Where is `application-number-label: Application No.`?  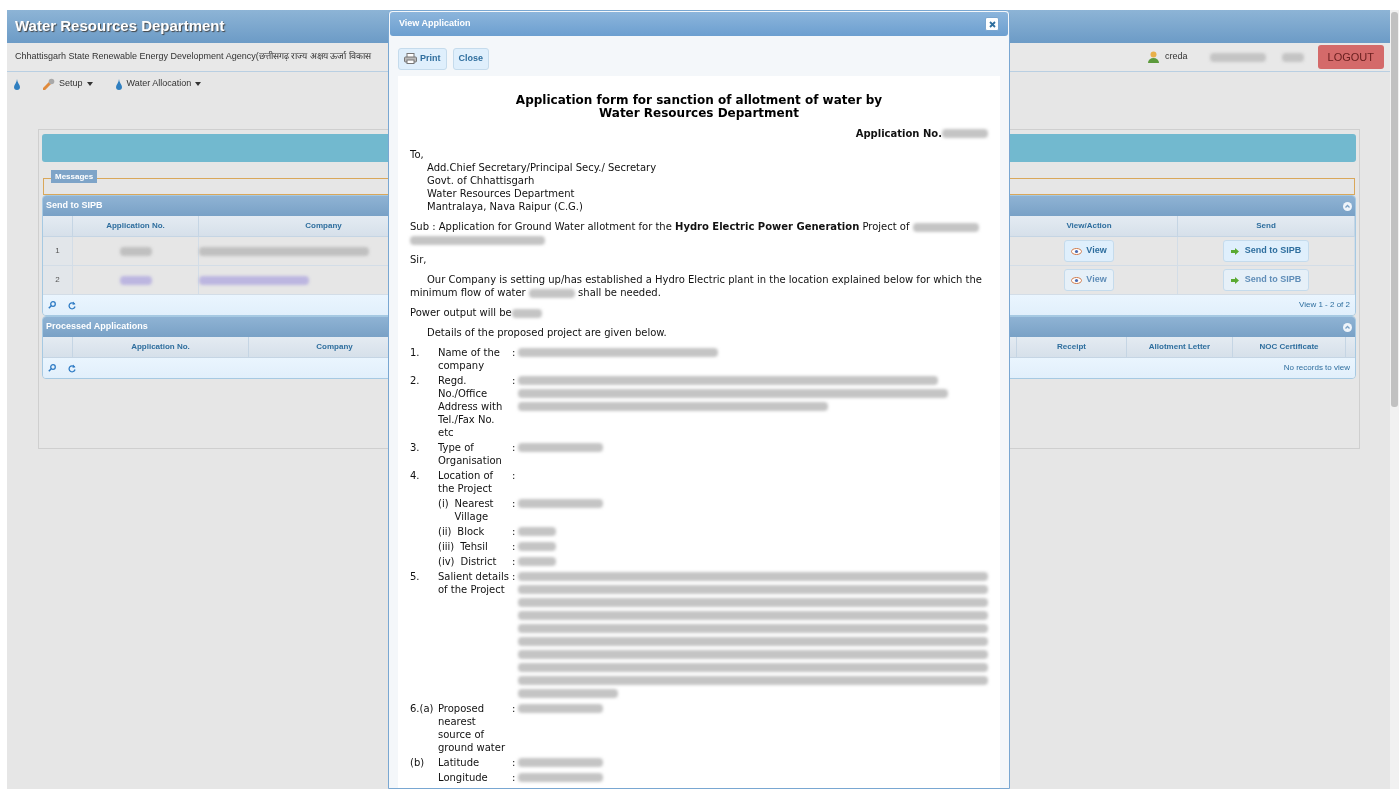 application-number-label: Application No. is located at coordinates (898, 133).